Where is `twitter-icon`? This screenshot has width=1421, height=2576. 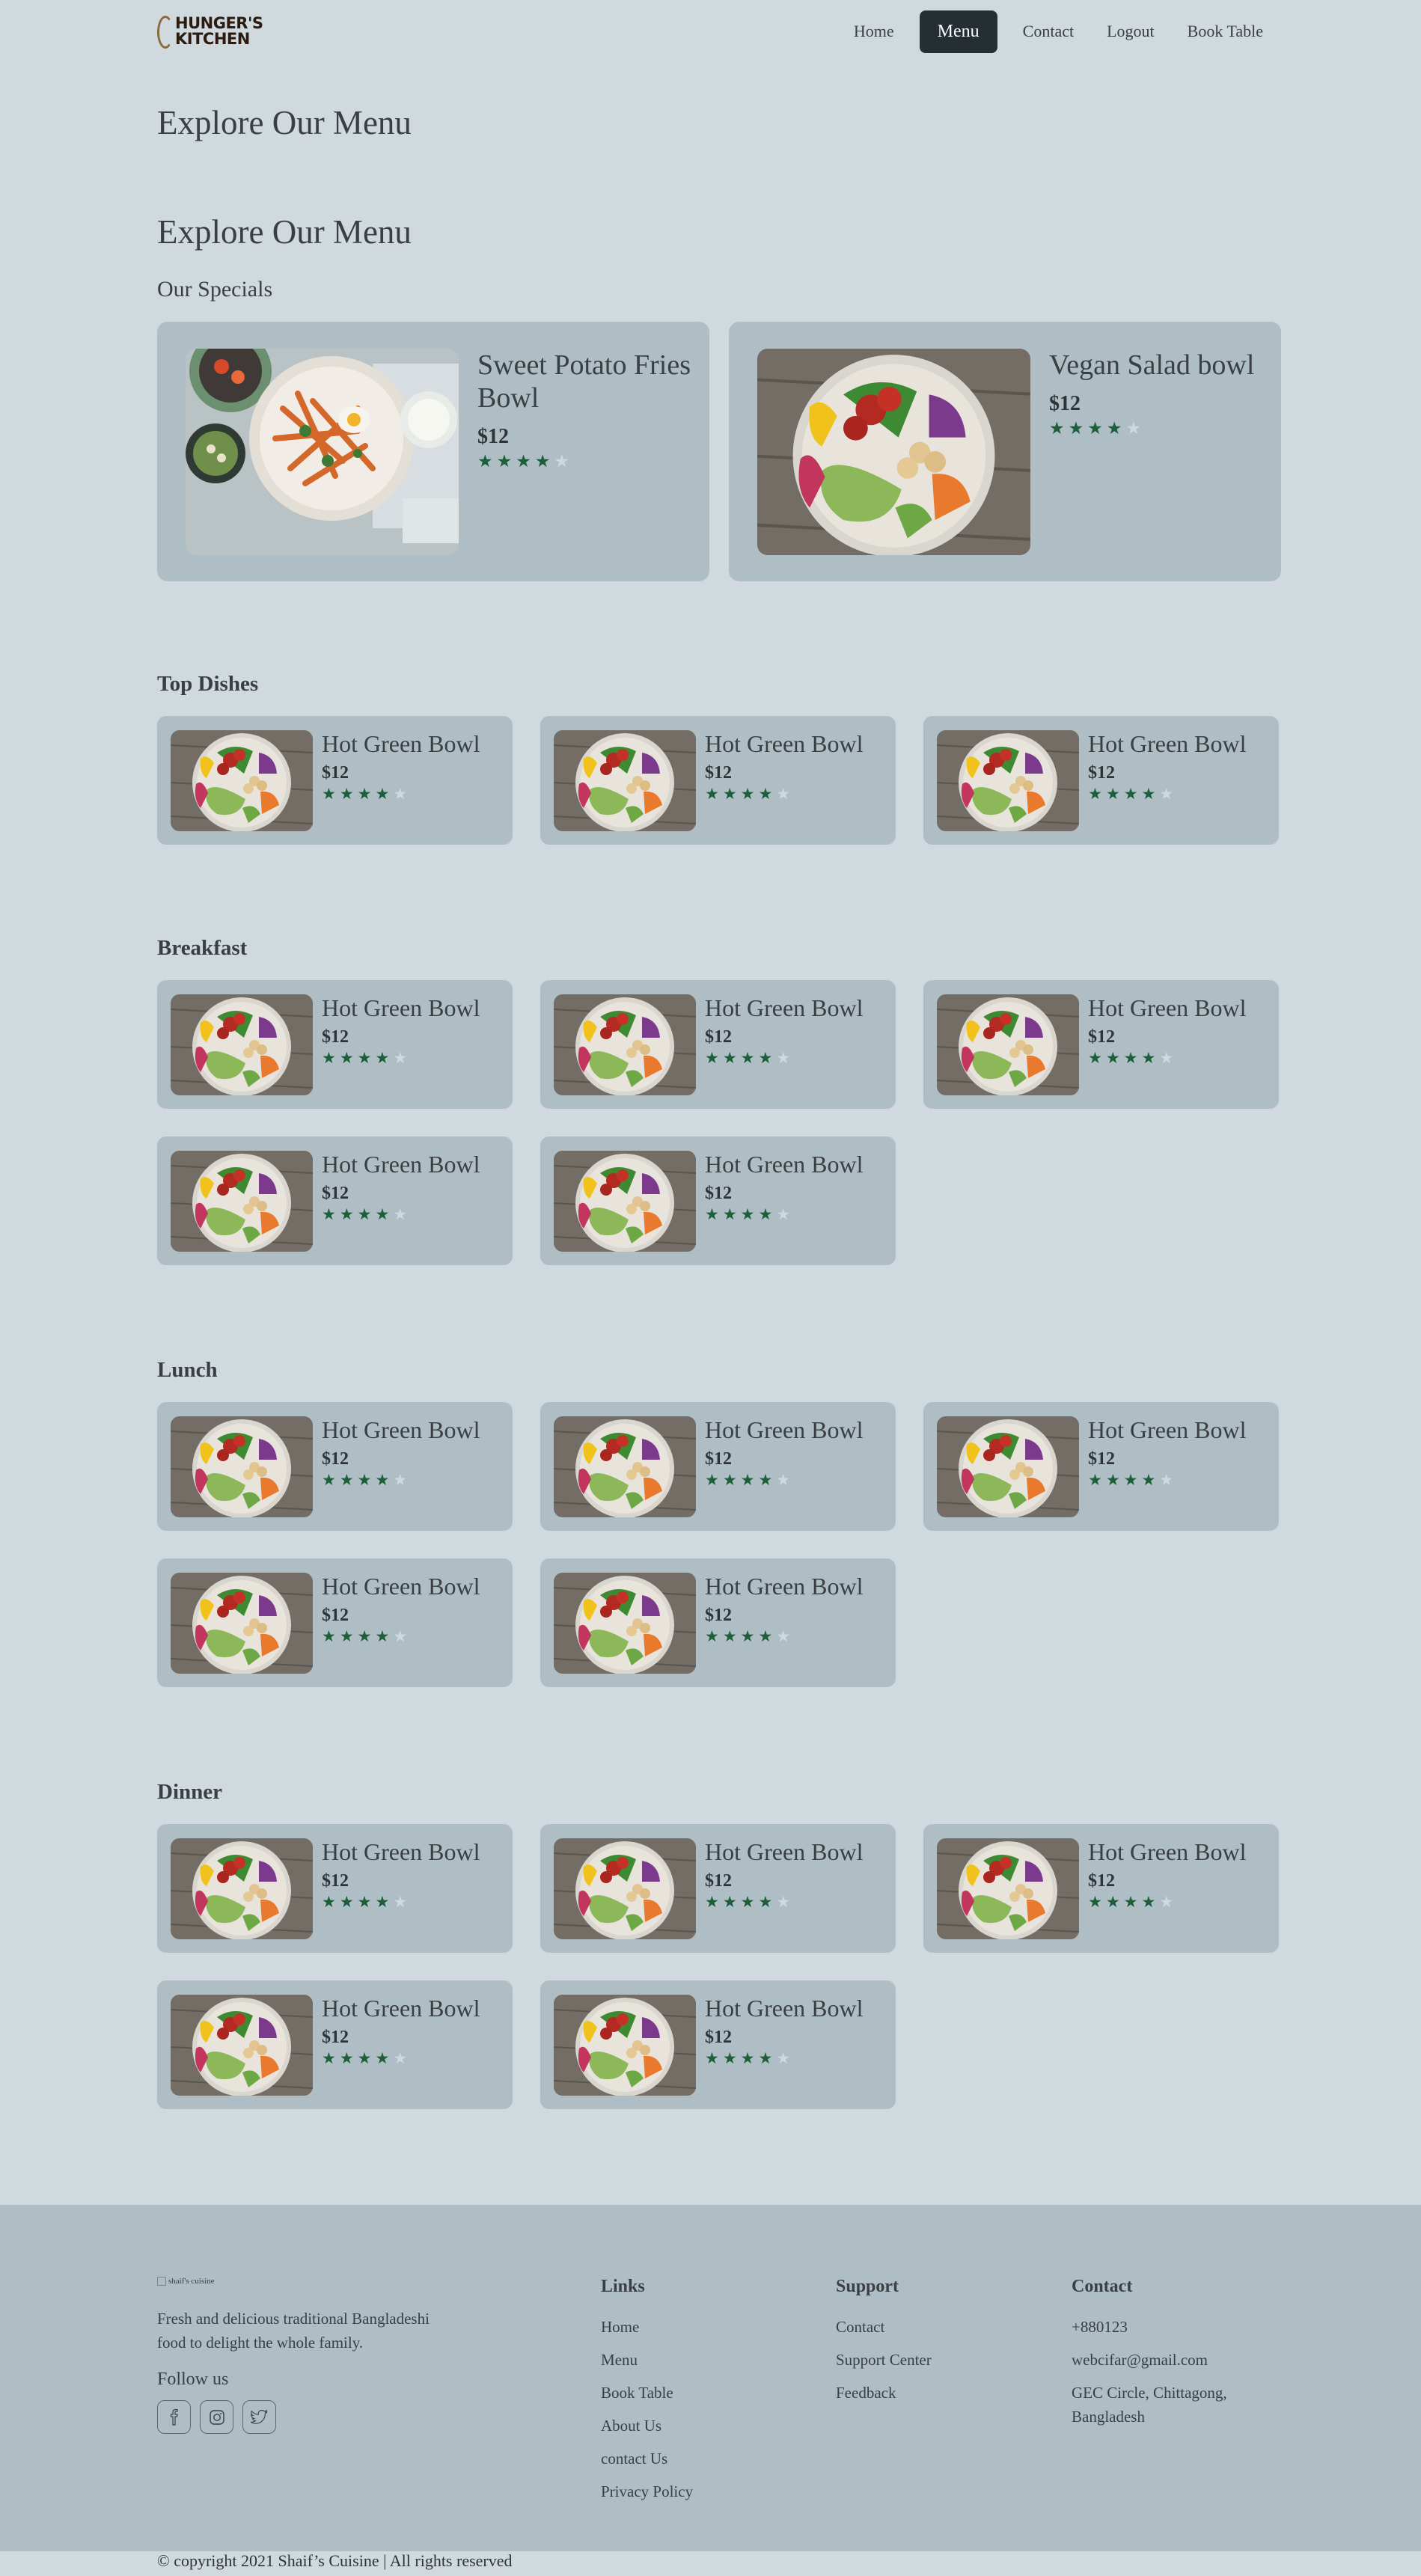 twitter-icon is located at coordinates (259, 2417).